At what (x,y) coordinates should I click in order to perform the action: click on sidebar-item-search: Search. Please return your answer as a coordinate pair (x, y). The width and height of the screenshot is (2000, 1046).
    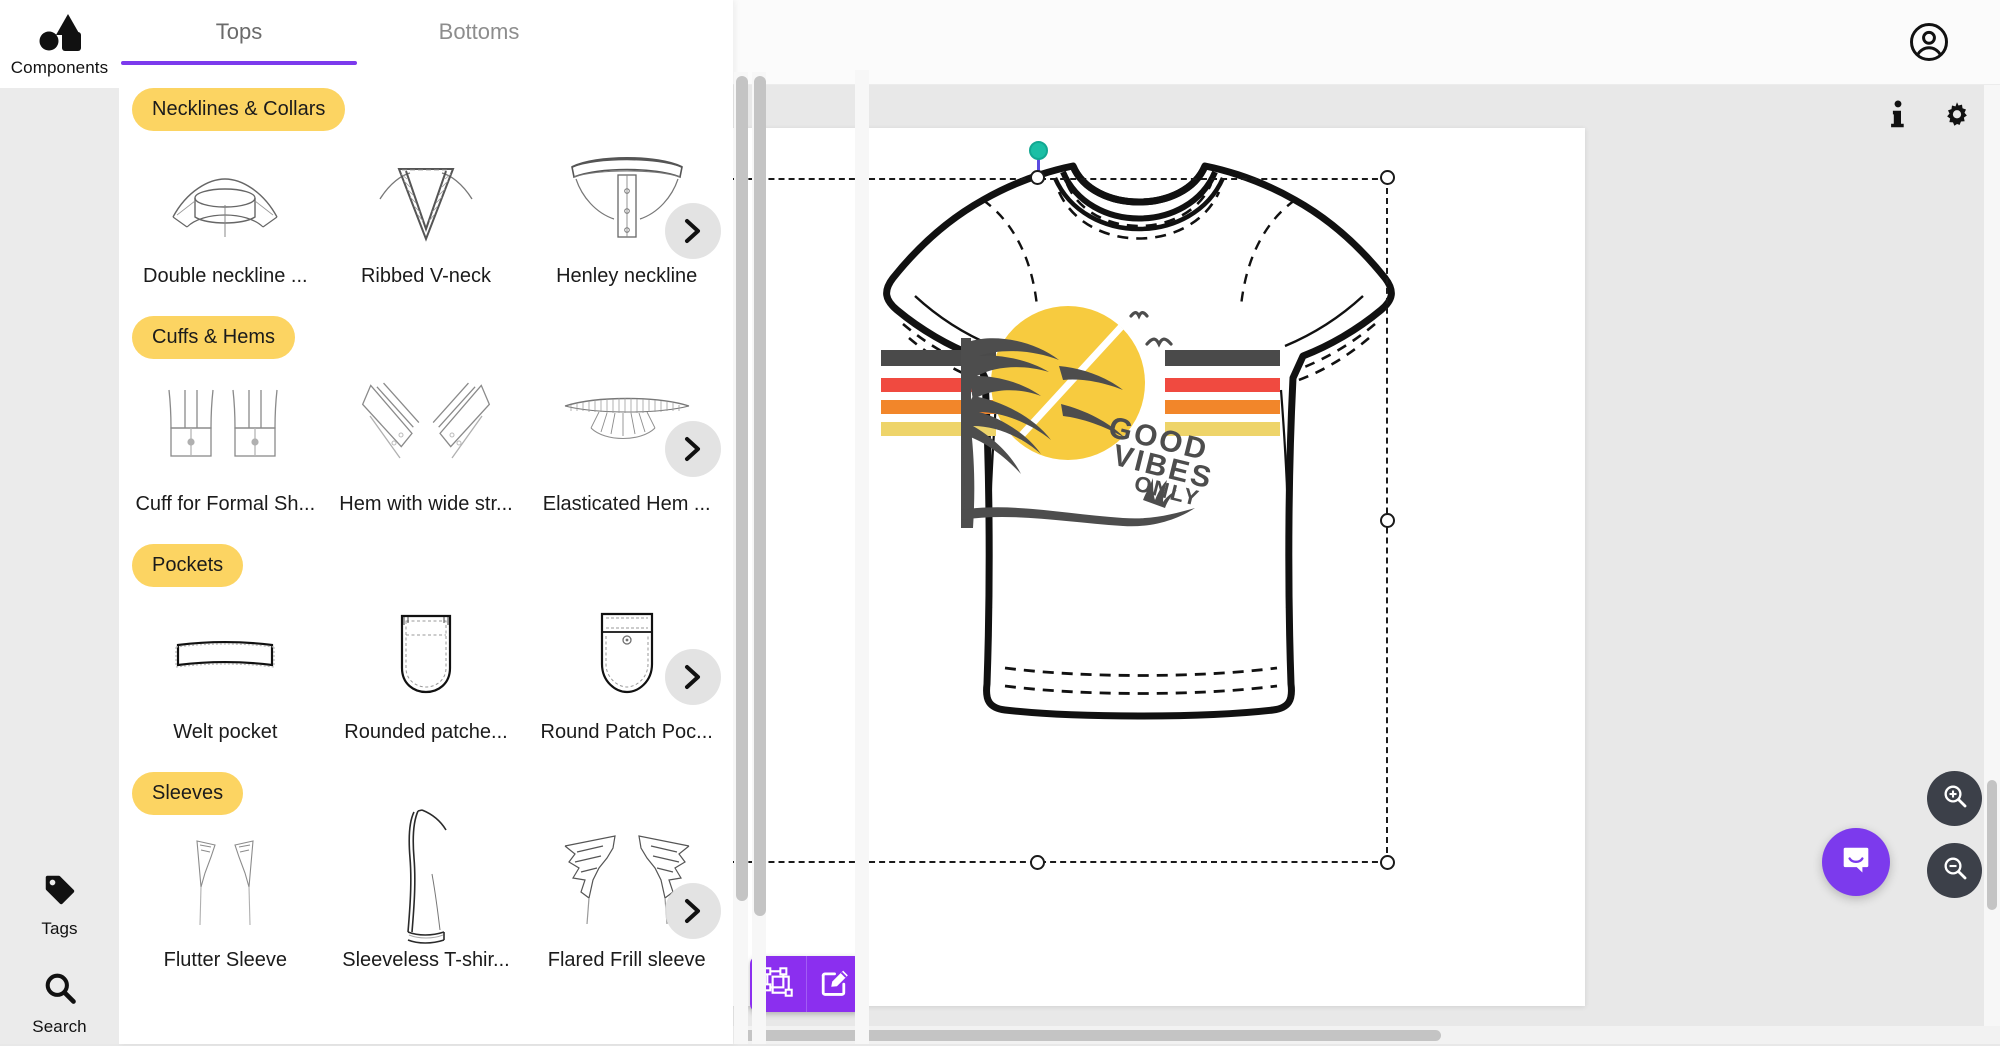
    Looking at the image, I should click on (59, 1003).